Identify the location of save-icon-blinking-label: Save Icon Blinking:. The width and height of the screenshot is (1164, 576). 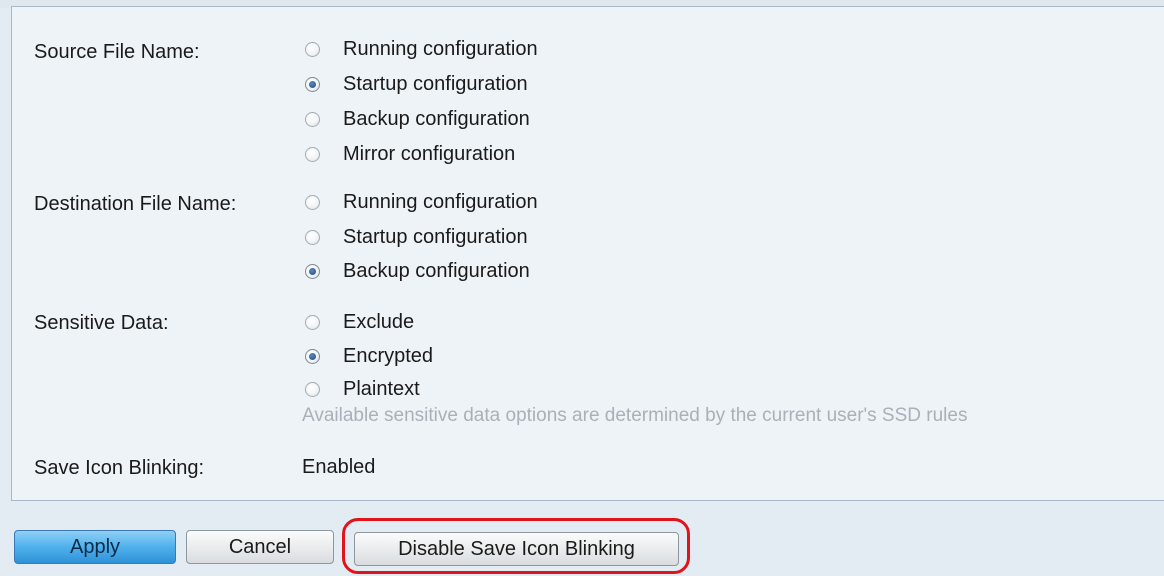
(119, 468).